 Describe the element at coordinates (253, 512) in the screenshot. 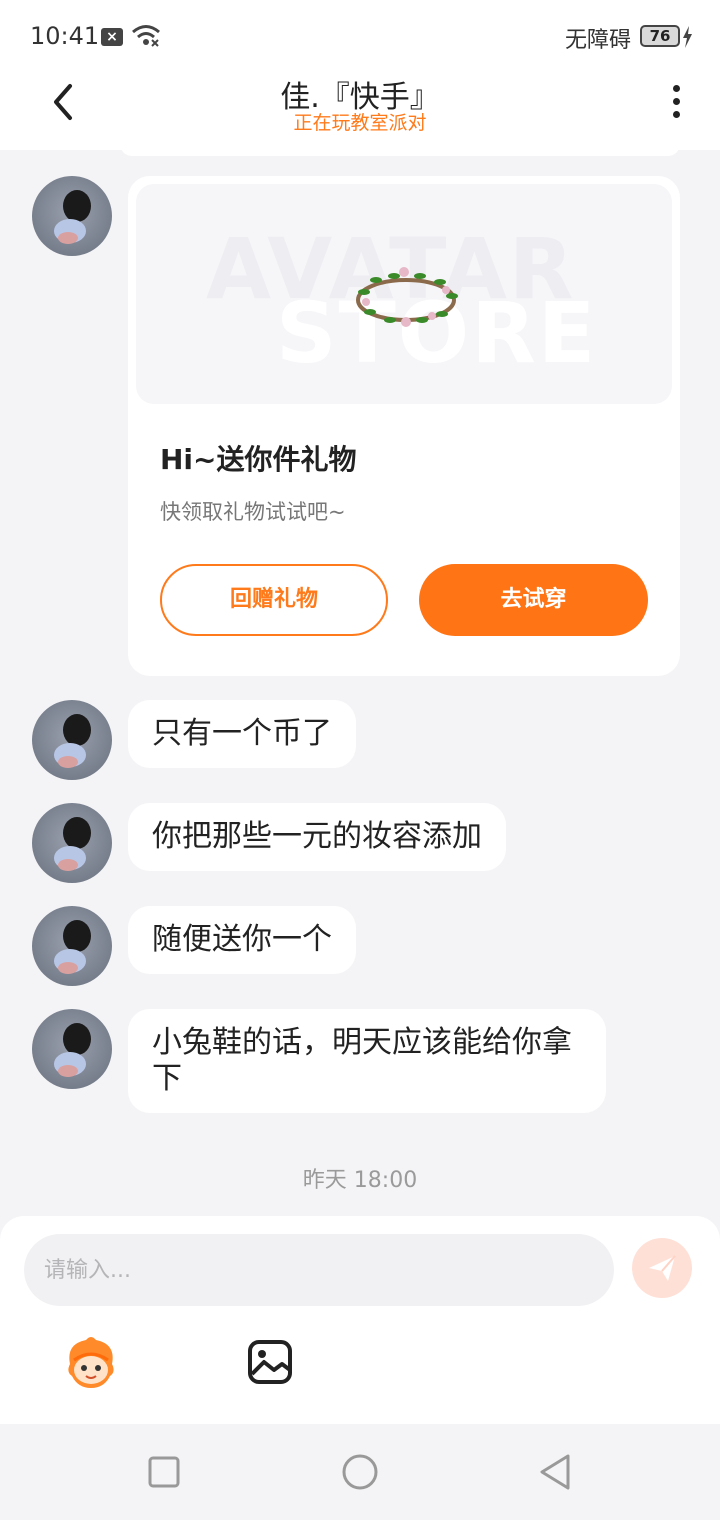

I see `gift-description: 快领取礼物试试吧~` at that location.